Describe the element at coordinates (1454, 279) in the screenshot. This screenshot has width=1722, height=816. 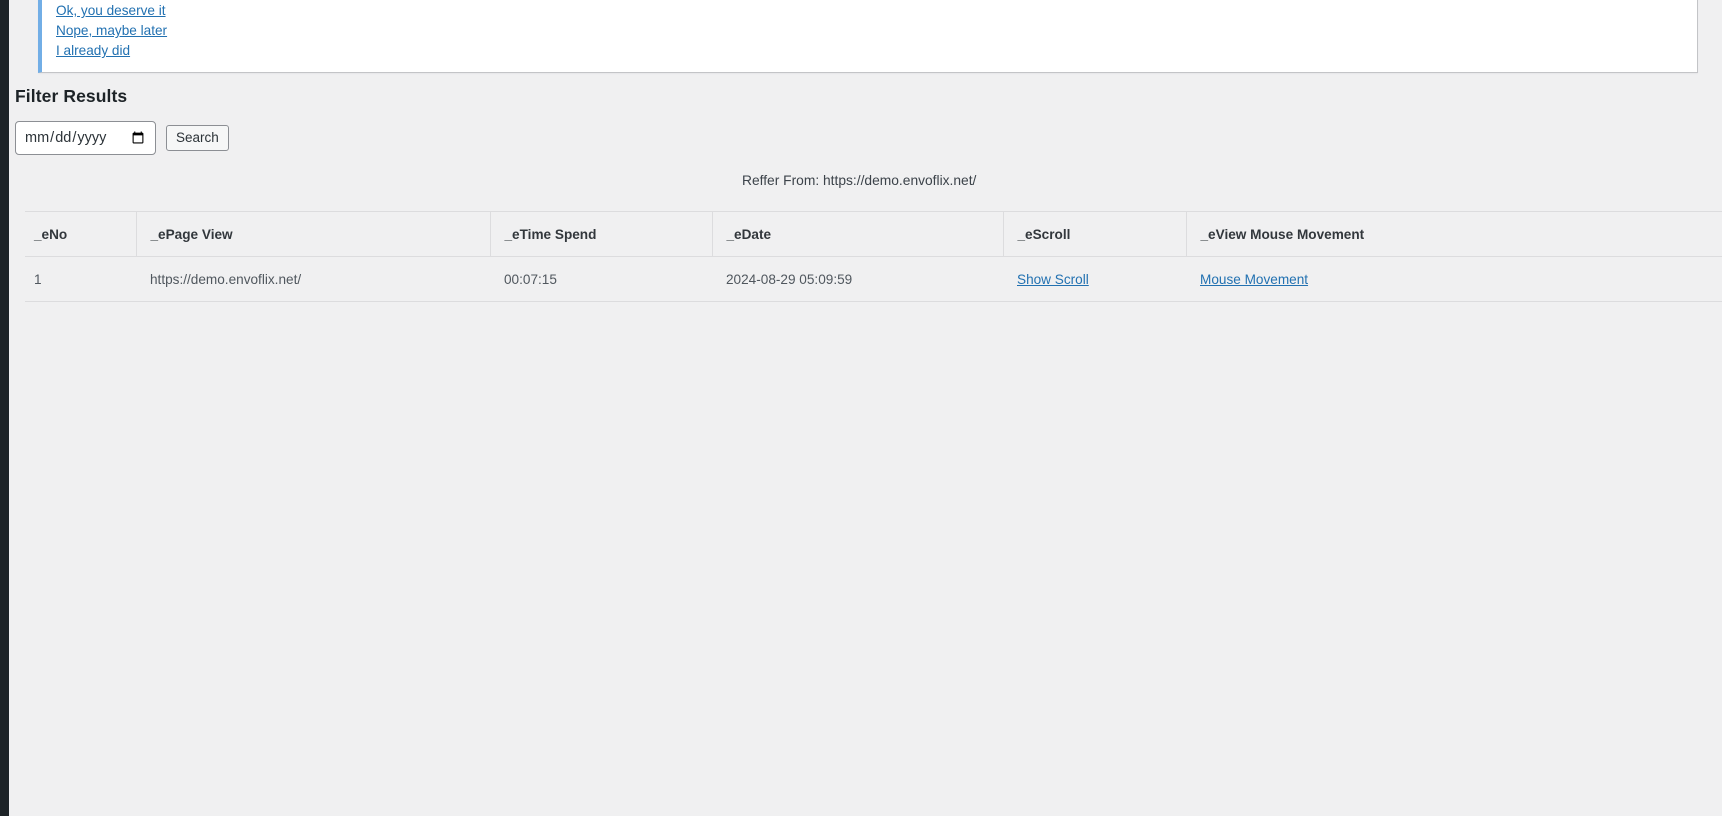
I see `cell-eview-mouse-movement: Mouse Movement` at that location.